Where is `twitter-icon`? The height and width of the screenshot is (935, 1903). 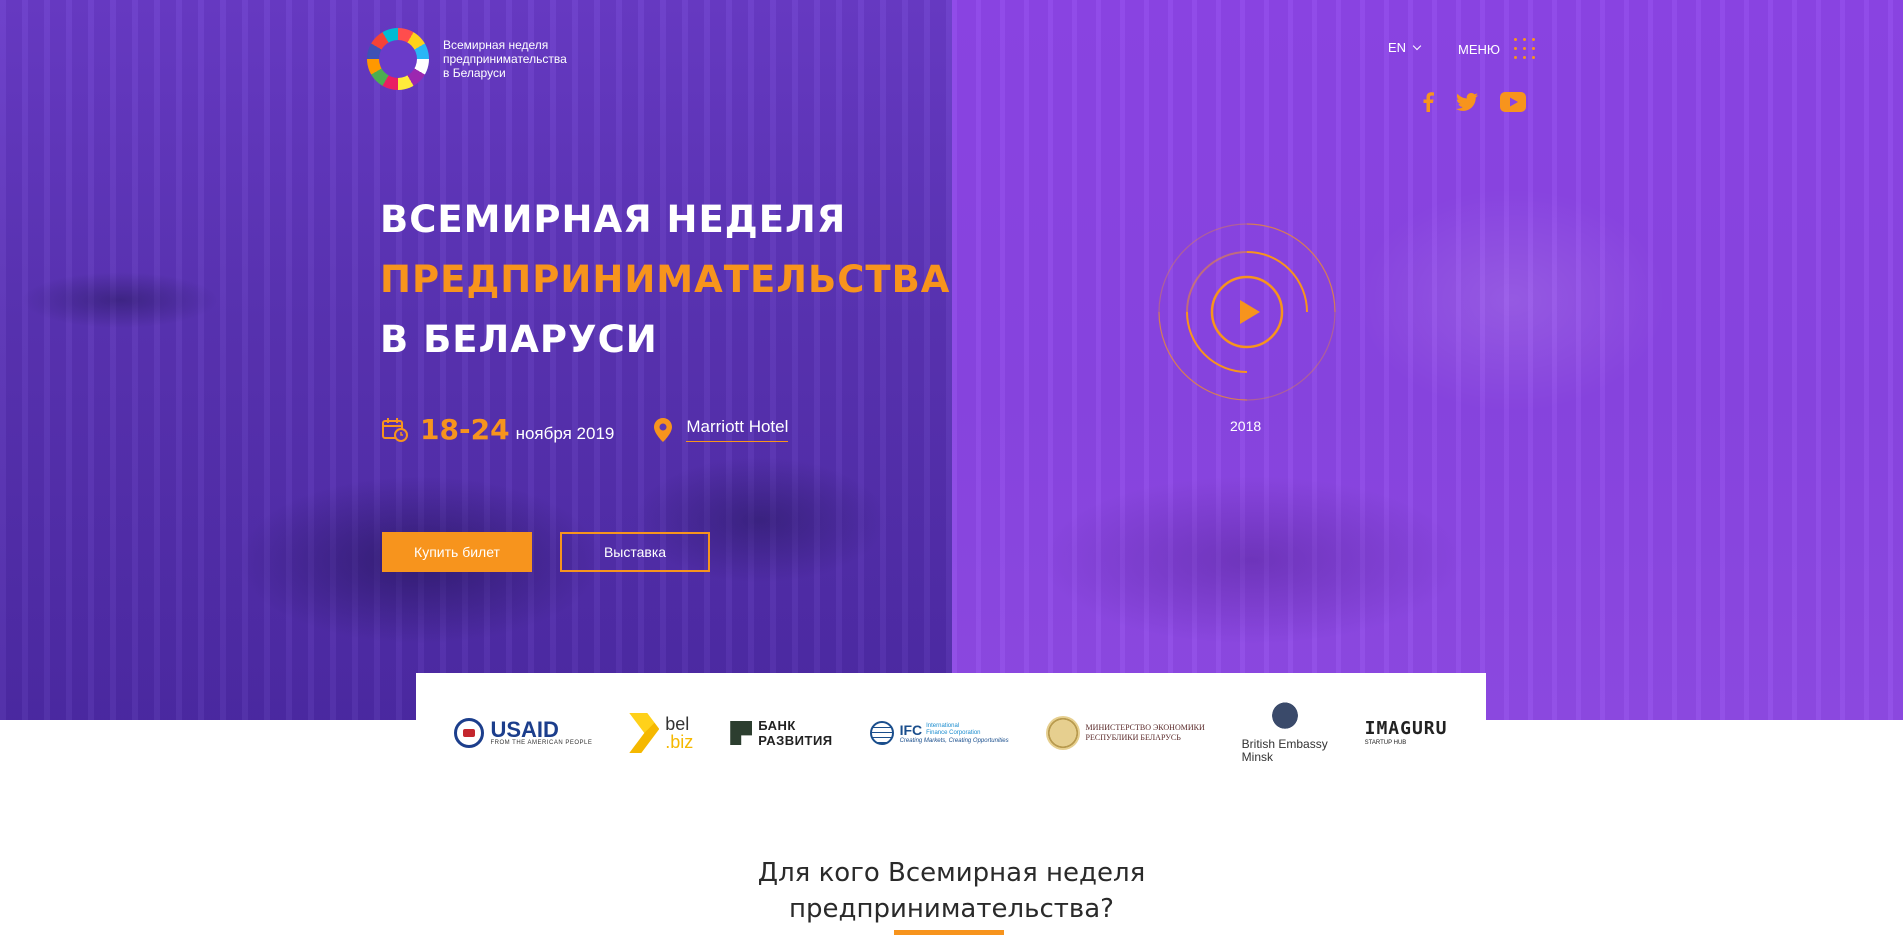 twitter-icon is located at coordinates (1467, 102).